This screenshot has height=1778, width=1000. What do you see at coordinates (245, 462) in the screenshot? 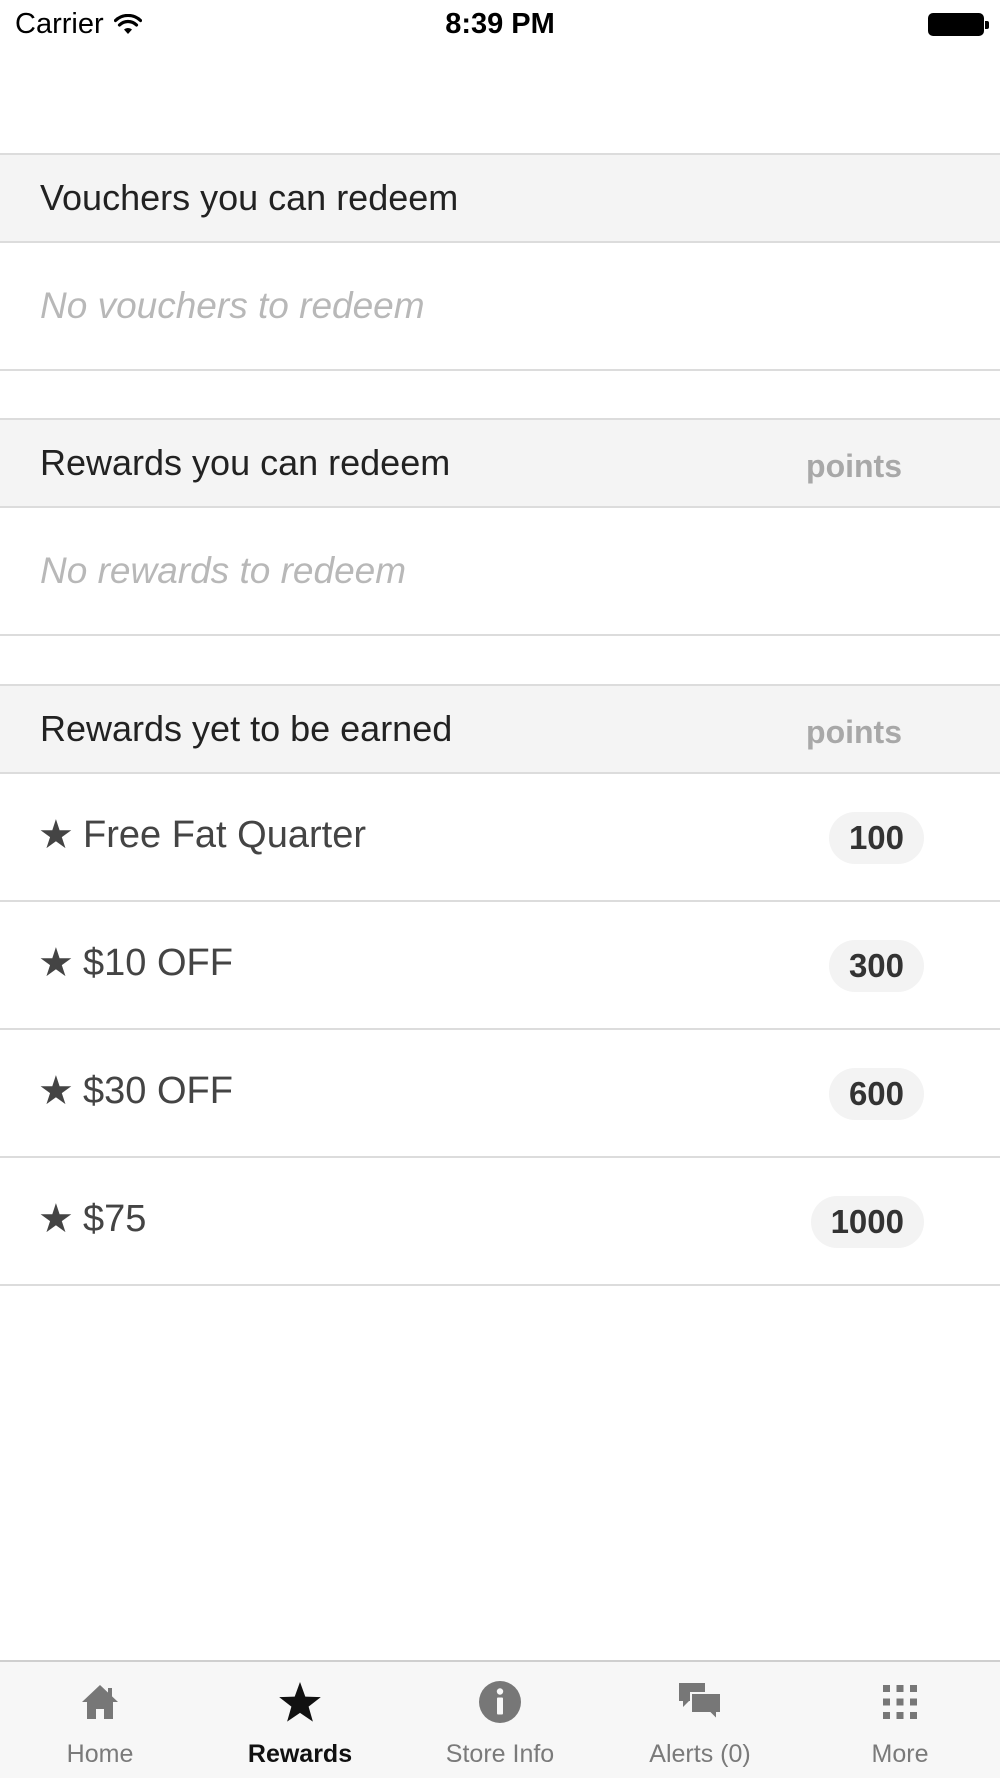
I see `redeemable-rewards-section-title: Rewards you can redeem` at bounding box center [245, 462].